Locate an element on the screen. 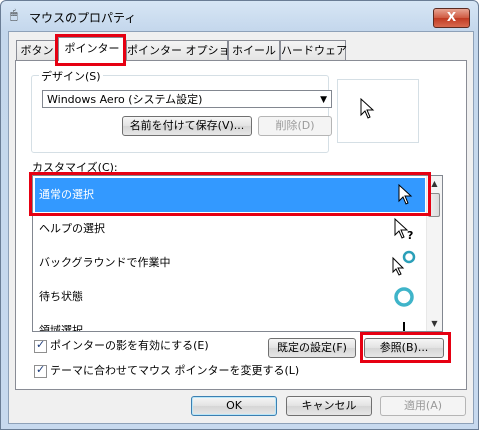  tab-pointers: ポインター is located at coordinates (92, 49).